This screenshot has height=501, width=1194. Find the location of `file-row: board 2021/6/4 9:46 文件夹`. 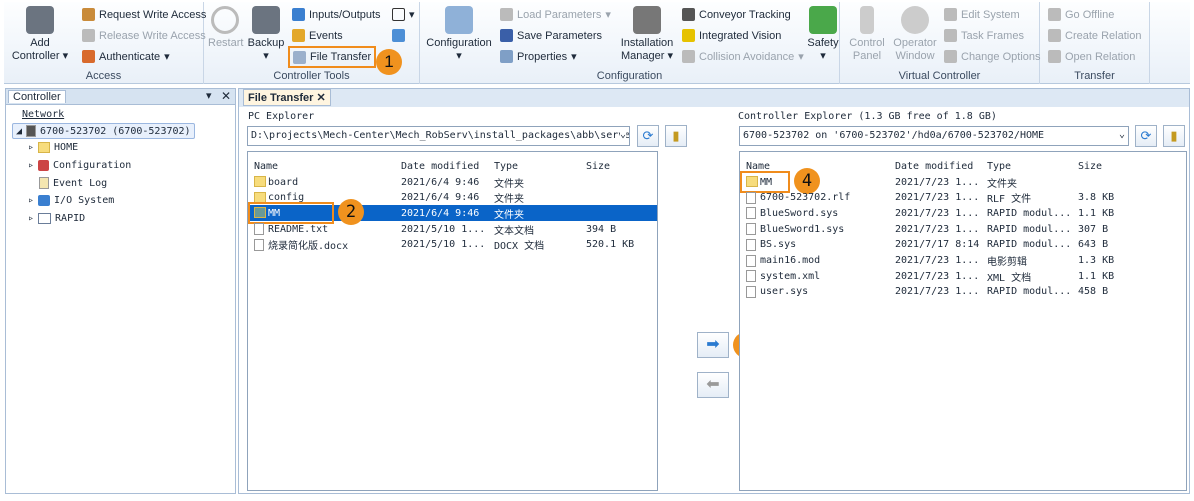

file-row: board 2021/6/4 9:46 文件夹 is located at coordinates (452, 182).